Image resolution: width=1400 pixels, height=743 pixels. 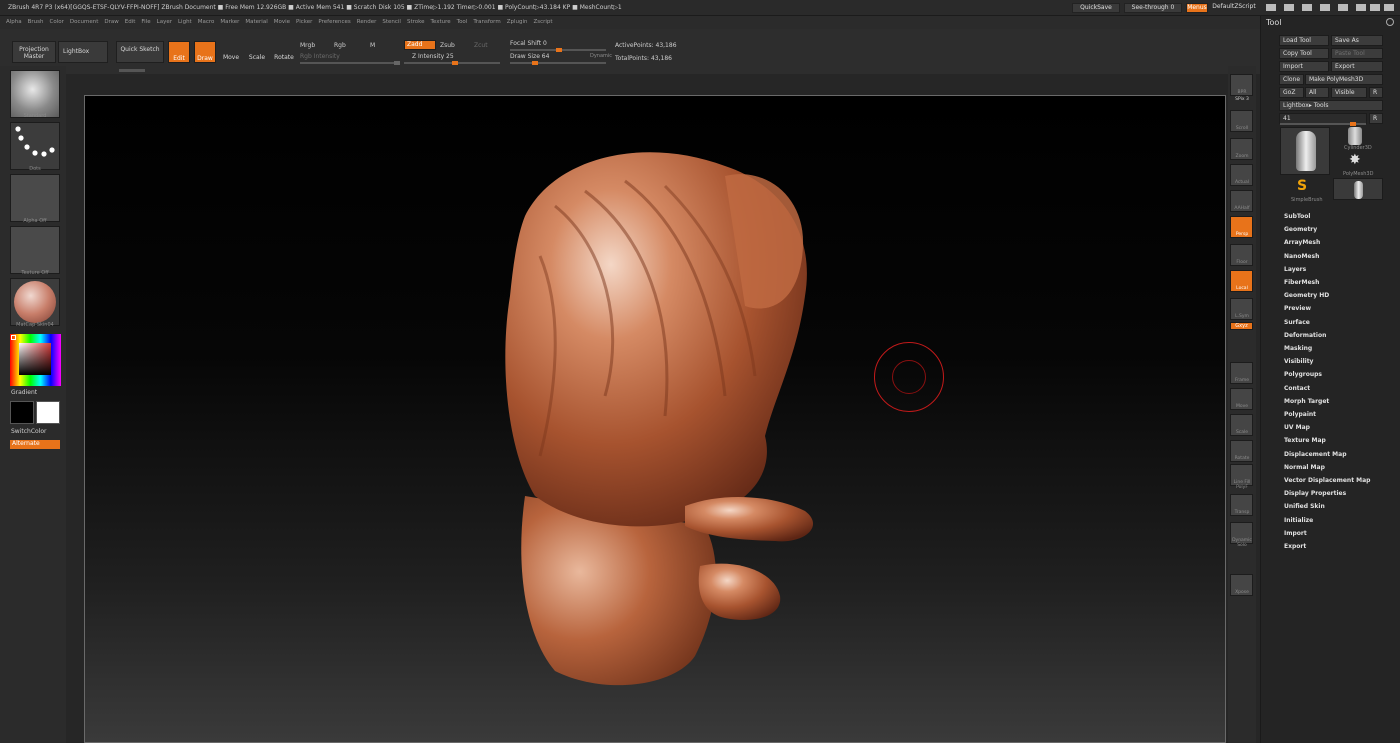 What do you see at coordinates (420, 45) in the screenshot?
I see `zadd-button: Zadd` at bounding box center [420, 45].